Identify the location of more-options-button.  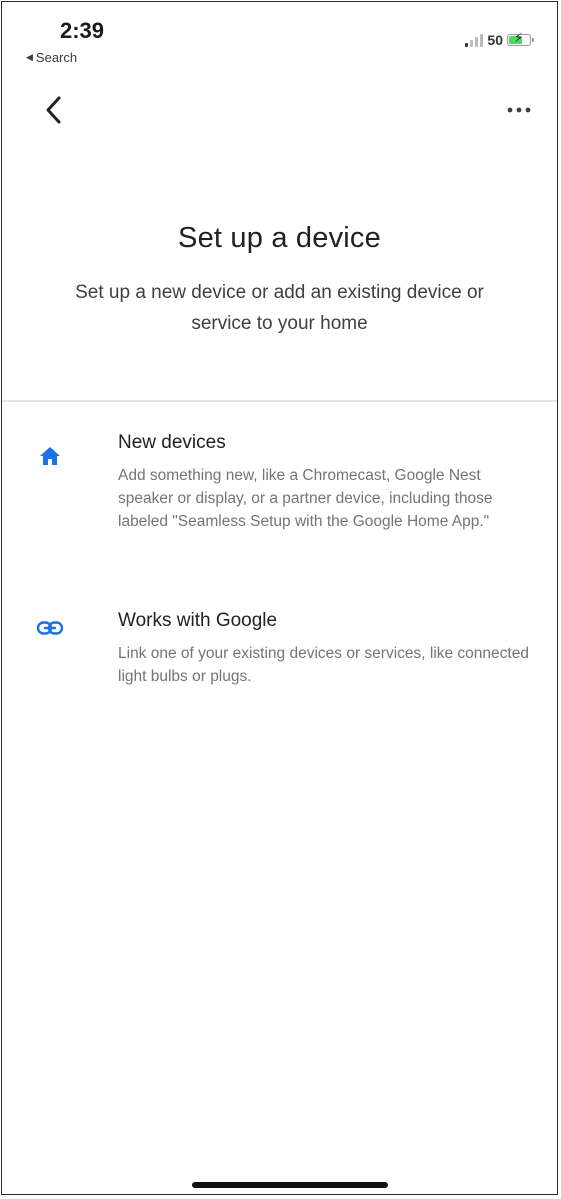
(519, 110).